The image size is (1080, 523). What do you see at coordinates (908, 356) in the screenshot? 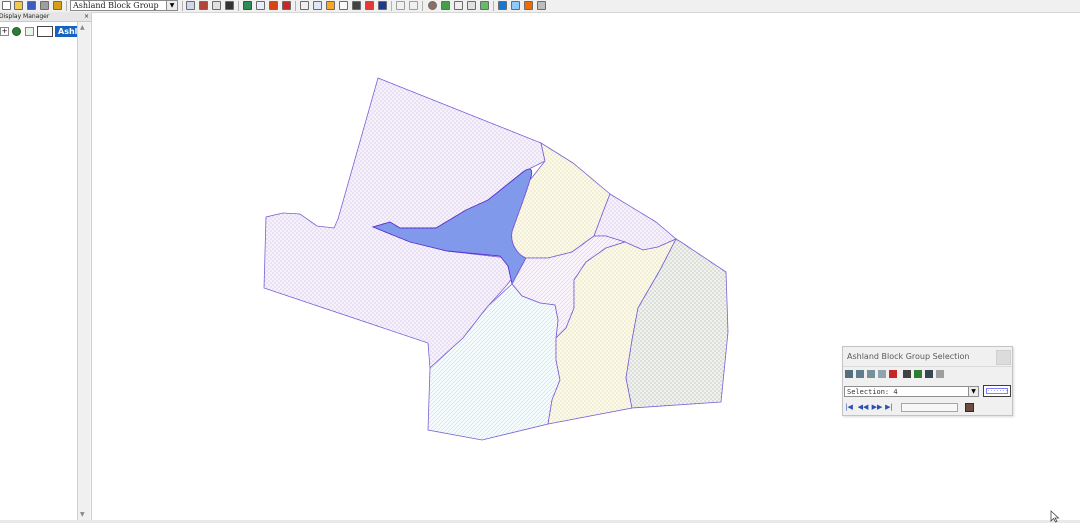
I see `selection-window-title: Ashland Block Group Selection` at bounding box center [908, 356].